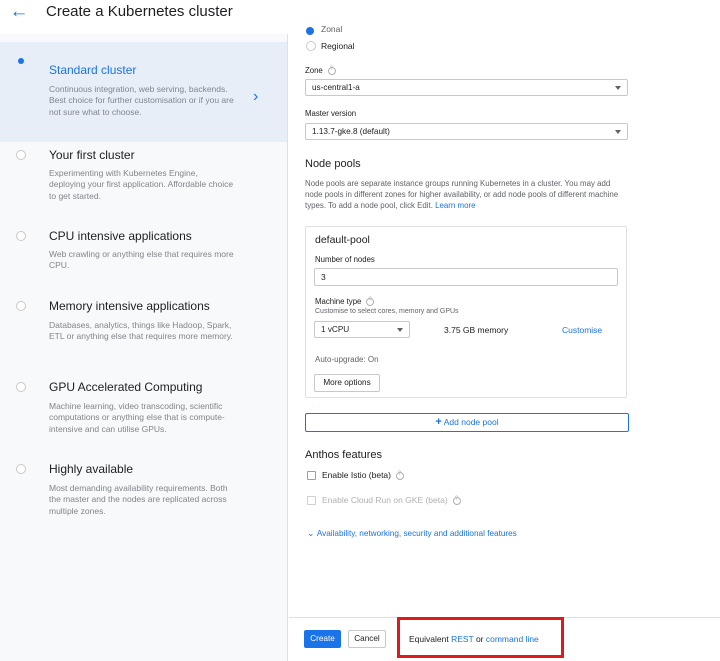  I want to click on master-version-label: Master version, so click(331, 113).